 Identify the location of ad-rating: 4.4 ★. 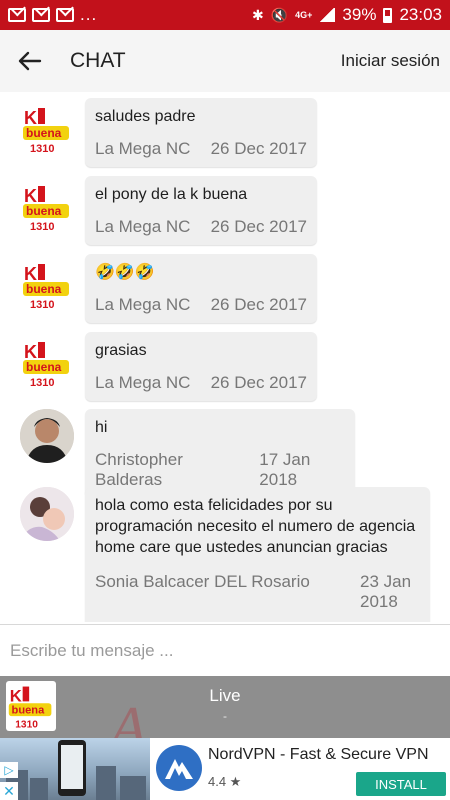
(225, 781).